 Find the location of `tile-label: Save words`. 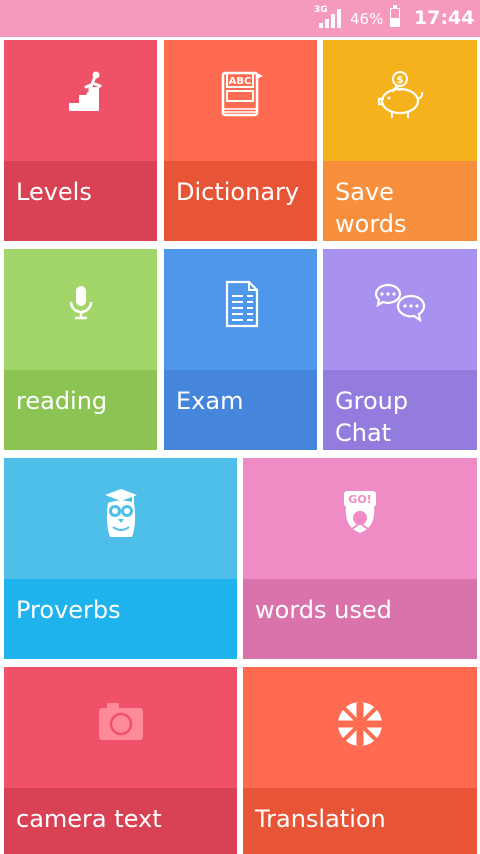

tile-label: Save words is located at coordinates (371, 208).